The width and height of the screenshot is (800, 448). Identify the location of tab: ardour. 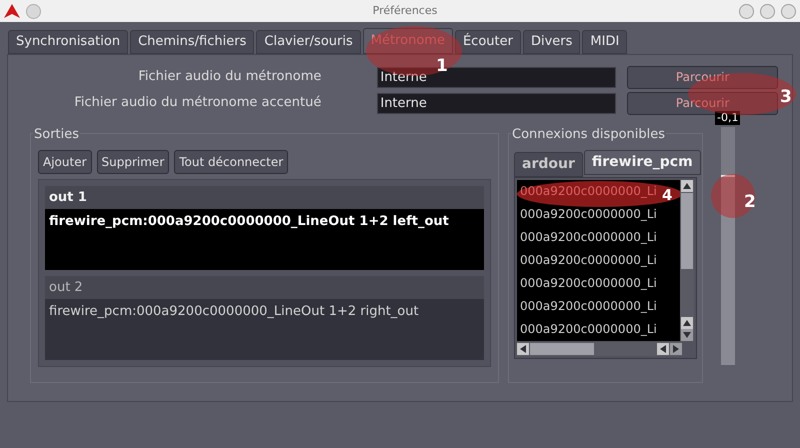
(548, 164).